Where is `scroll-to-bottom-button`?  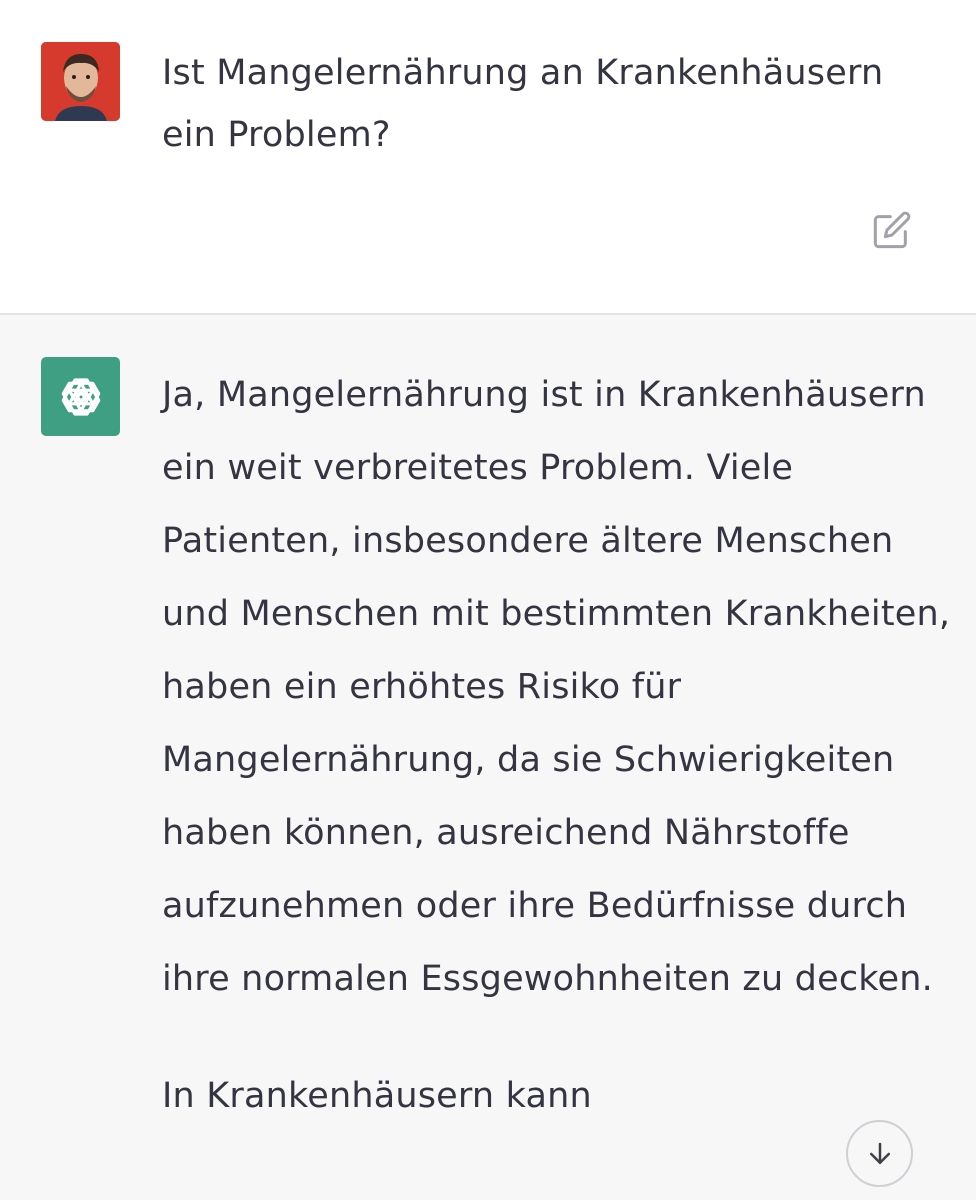
scroll-to-bottom-button is located at coordinates (879, 1153).